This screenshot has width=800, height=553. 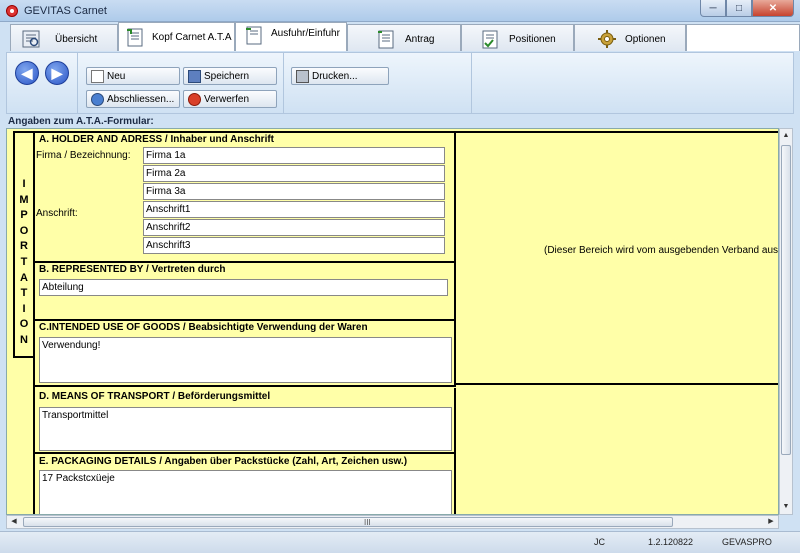 I want to click on title-bar: GEVITAS Carnet ─ □ ✕, so click(x=400, y=11).